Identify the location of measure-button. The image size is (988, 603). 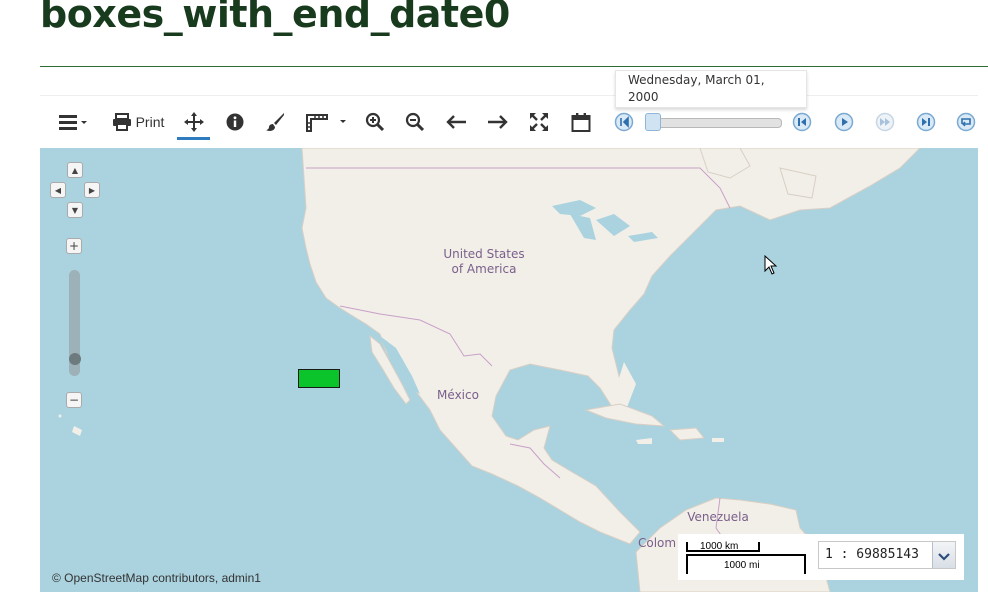
(326, 122).